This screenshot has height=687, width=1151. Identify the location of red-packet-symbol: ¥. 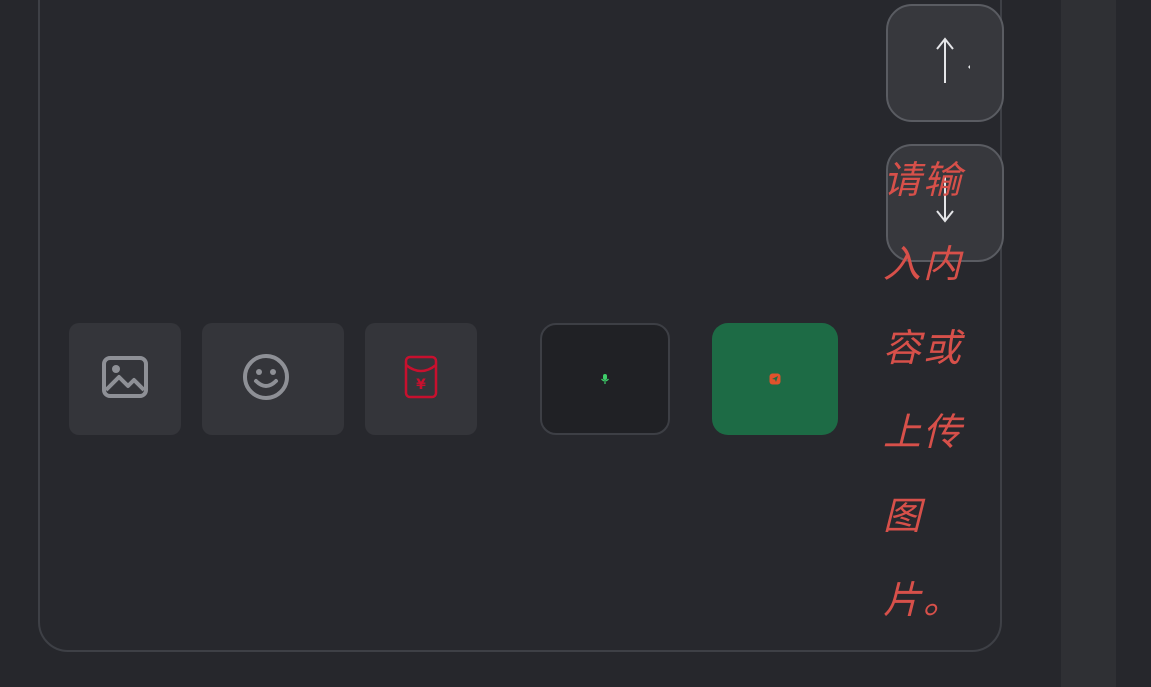
(421, 385).